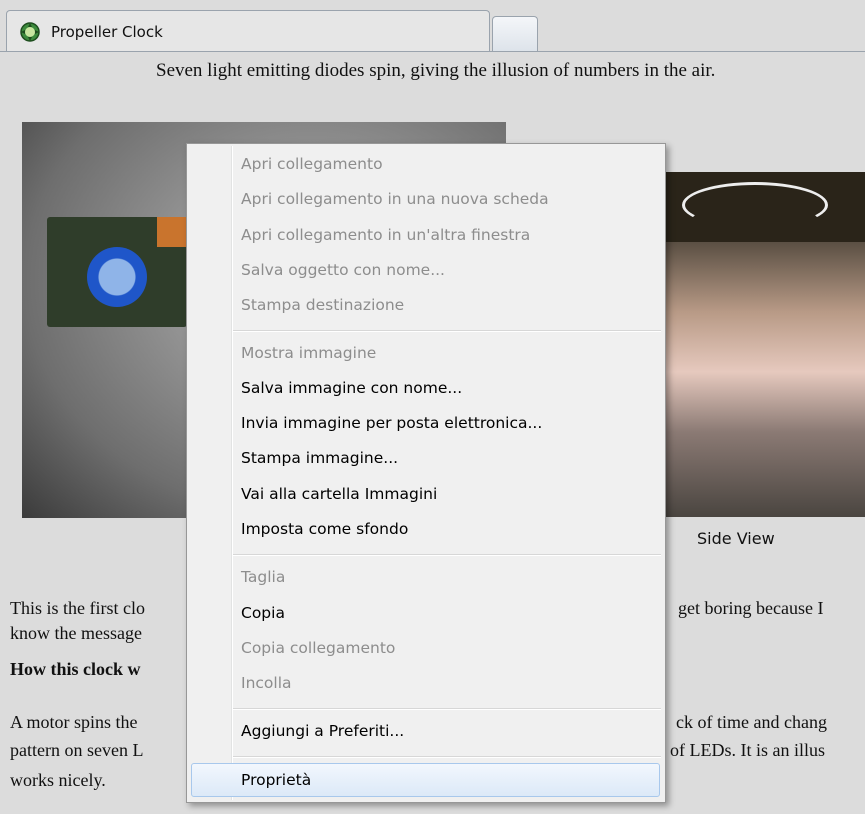  Describe the element at coordinates (75, 669) in the screenshot. I see `section-heading: How this clock w` at that location.